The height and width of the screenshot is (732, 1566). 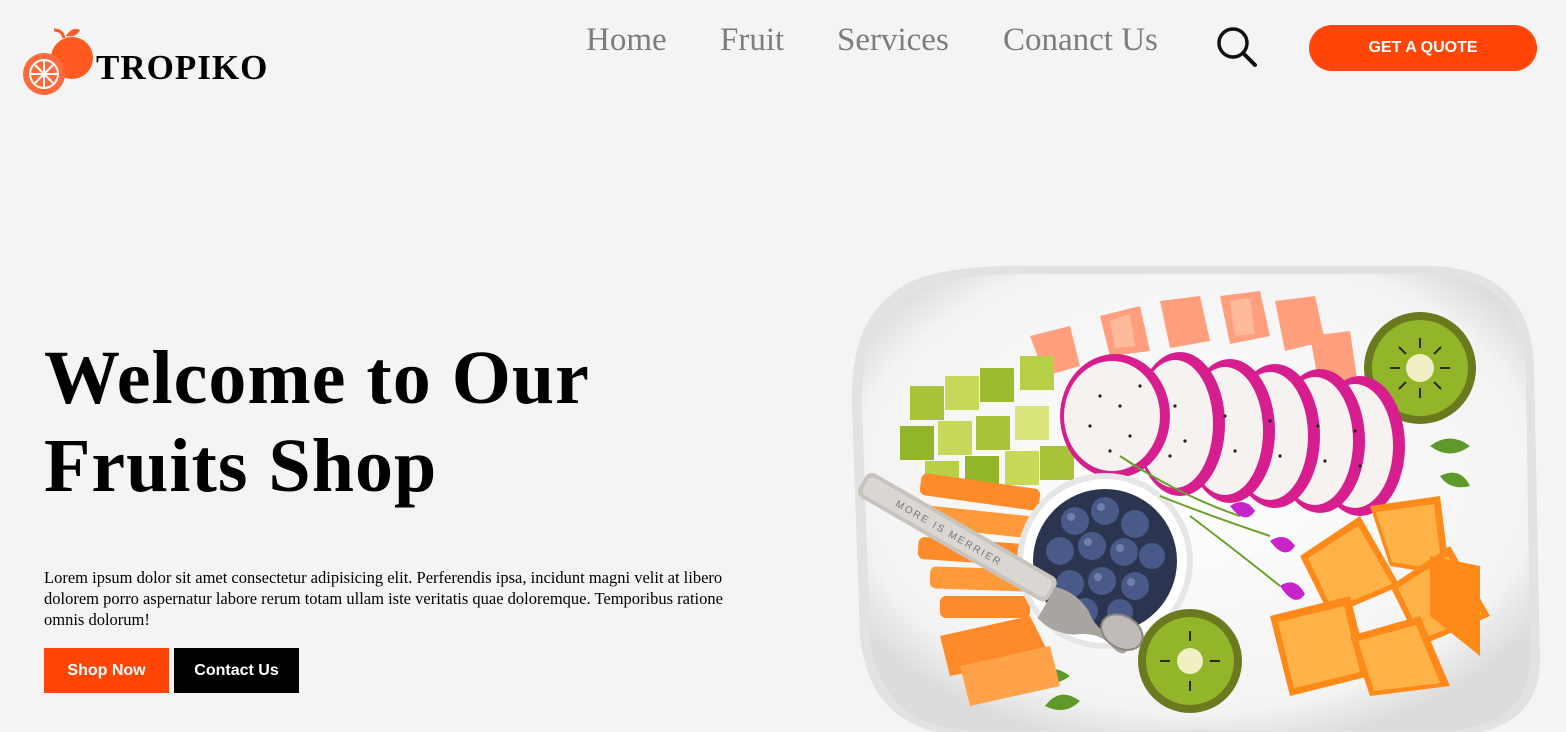 I want to click on logo: TROPIKO, so click(x=152, y=61).